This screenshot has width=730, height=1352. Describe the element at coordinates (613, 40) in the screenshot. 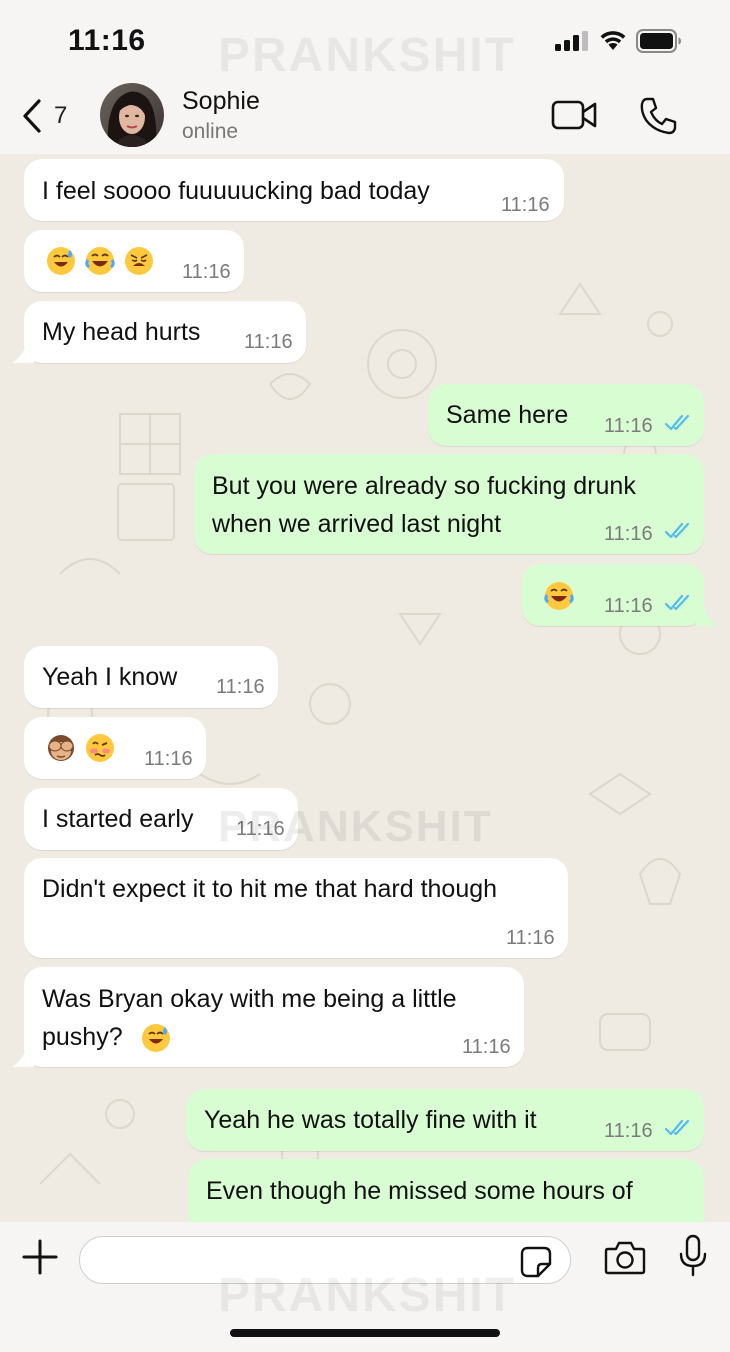

I see `wifi-icon` at that location.